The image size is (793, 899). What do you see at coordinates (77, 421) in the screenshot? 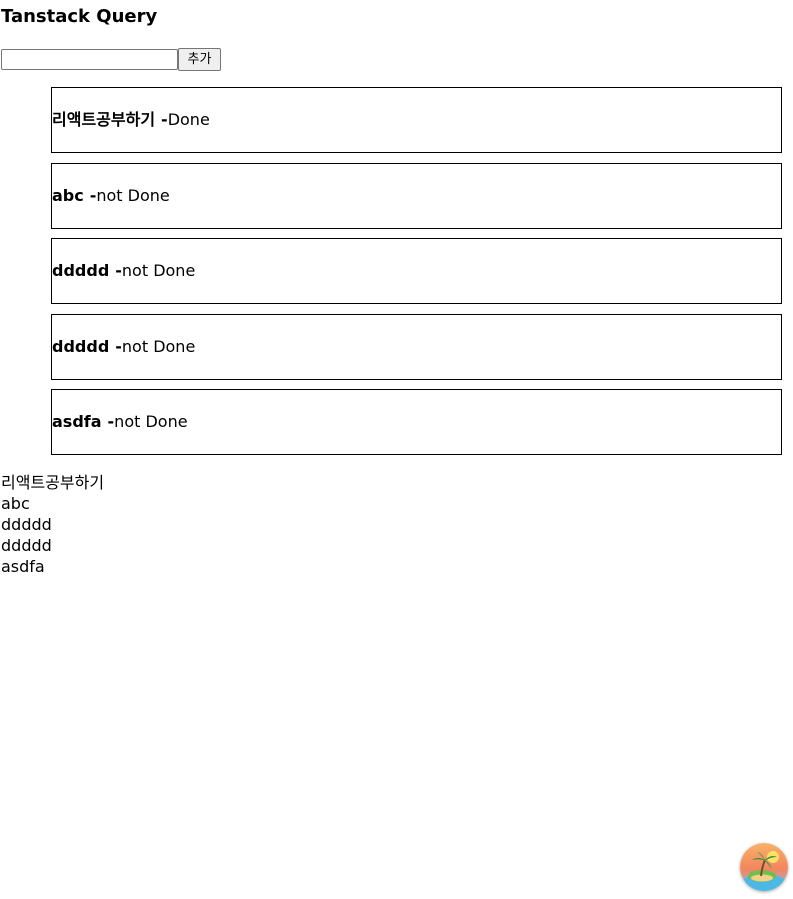
I see `todo-name: asdfa` at bounding box center [77, 421].